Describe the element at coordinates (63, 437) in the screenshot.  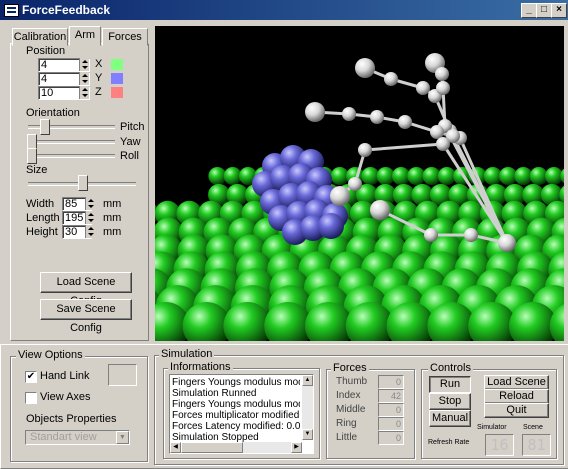
I see `view-select-value: Standart view` at that location.